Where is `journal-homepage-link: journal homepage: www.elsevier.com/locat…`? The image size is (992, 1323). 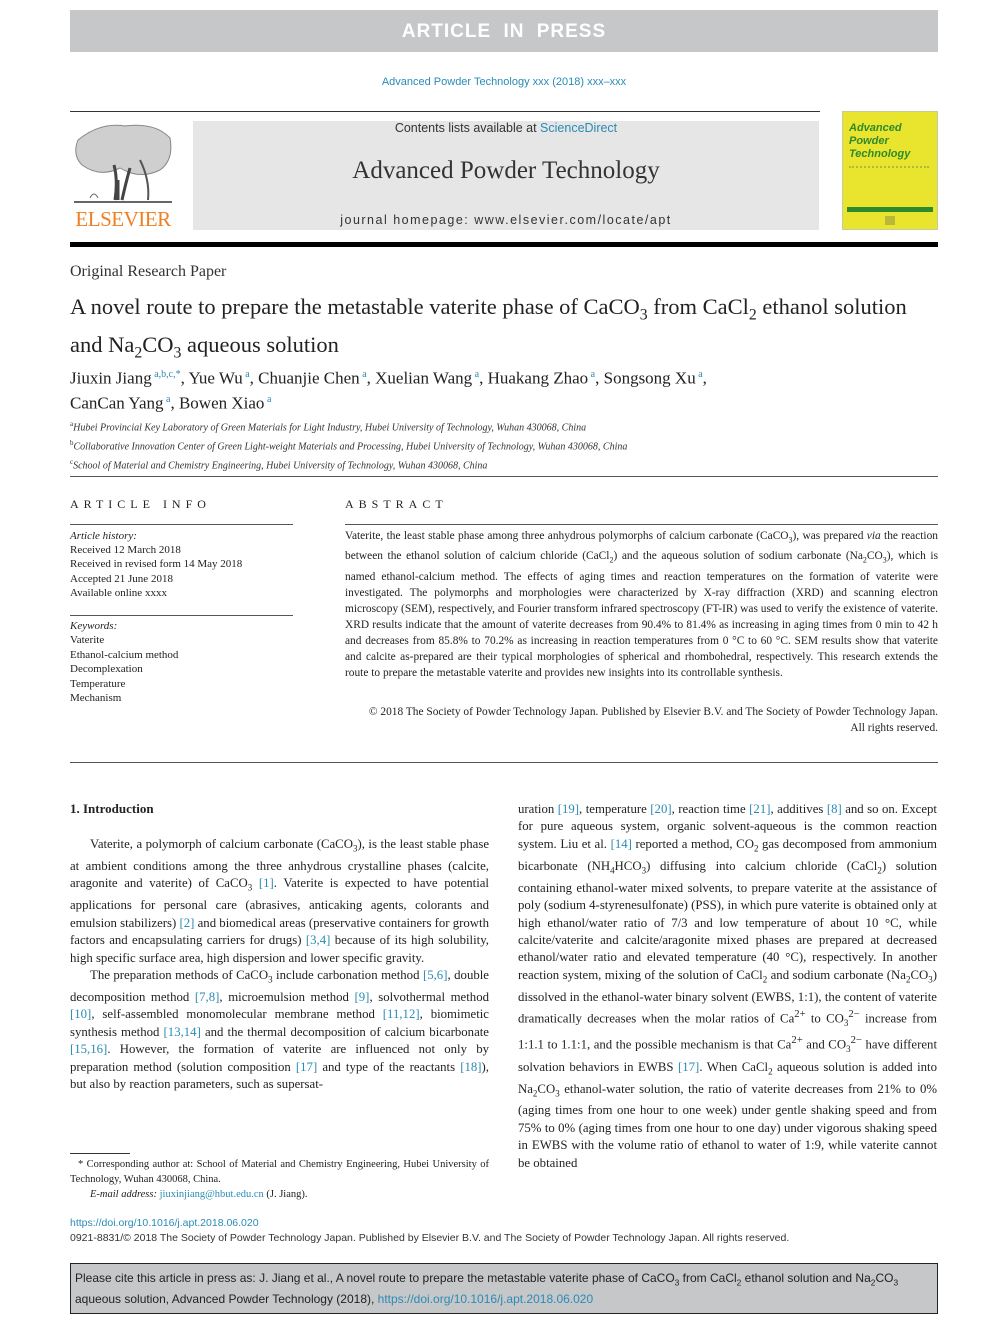 journal-homepage-link: journal homepage: www.elsevier.com/locat… is located at coordinates (506, 220).